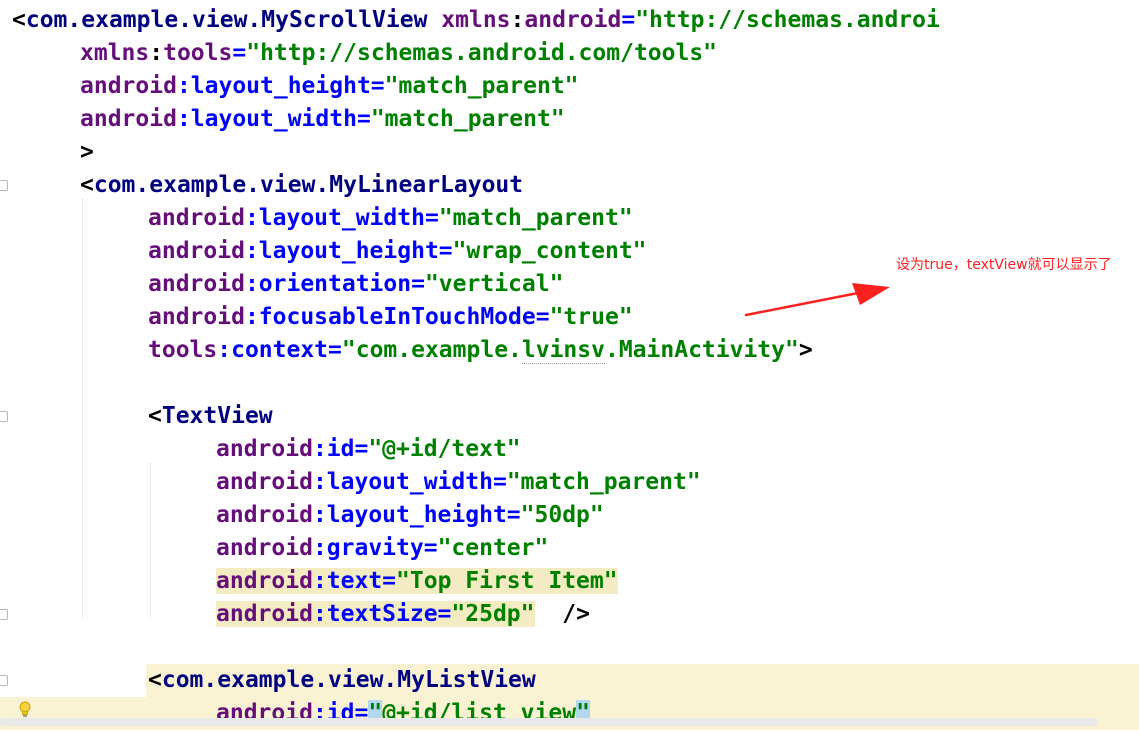 The width and height of the screenshot is (1139, 731). I want to click on code-line: >, so click(53, 152).